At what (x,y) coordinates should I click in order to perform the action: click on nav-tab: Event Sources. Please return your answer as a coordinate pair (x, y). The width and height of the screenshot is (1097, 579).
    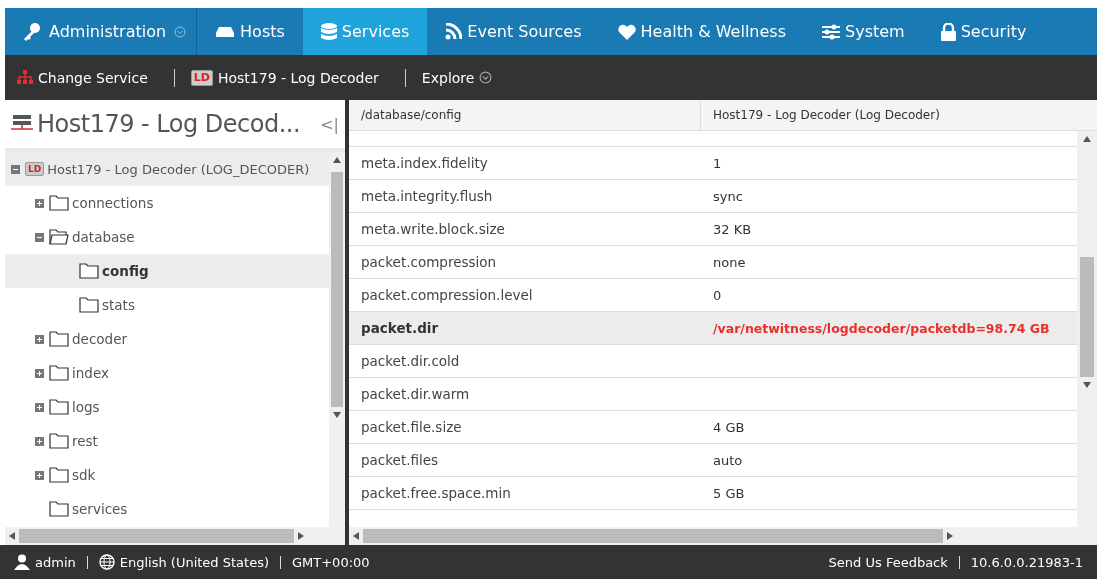
    Looking at the image, I should click on (513, 31).